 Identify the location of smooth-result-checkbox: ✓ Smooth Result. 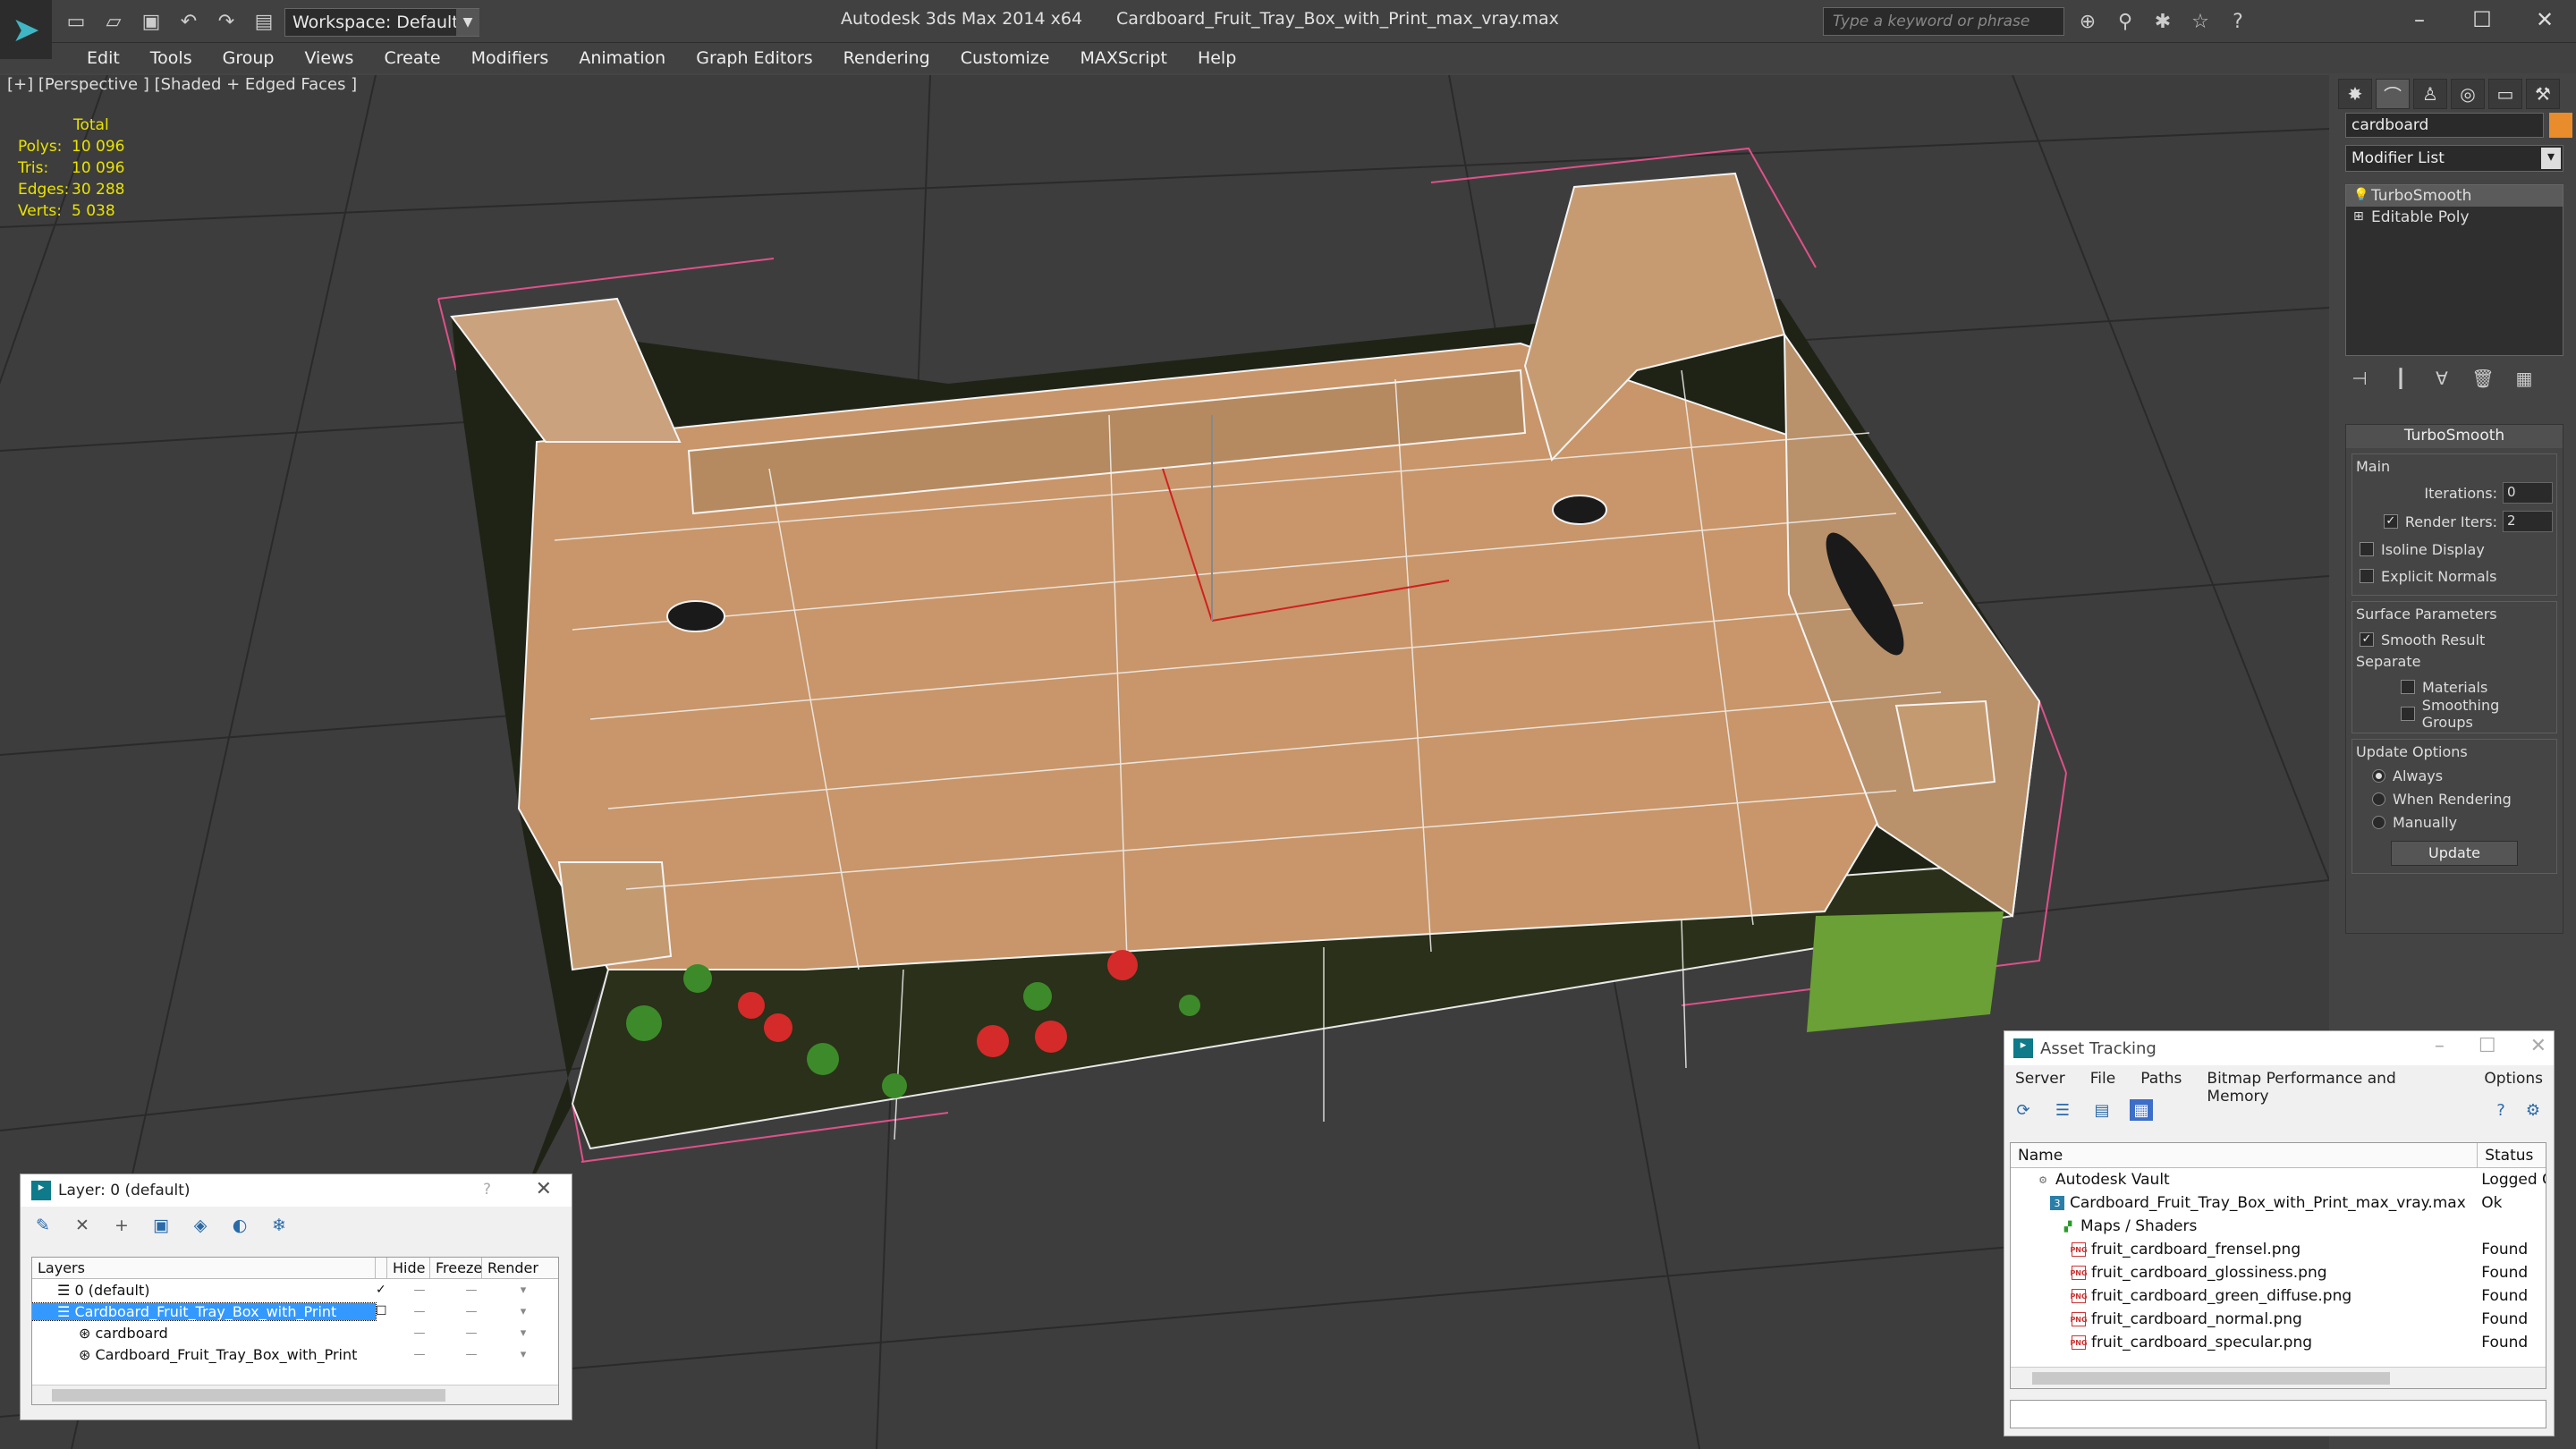
(2454, 639).